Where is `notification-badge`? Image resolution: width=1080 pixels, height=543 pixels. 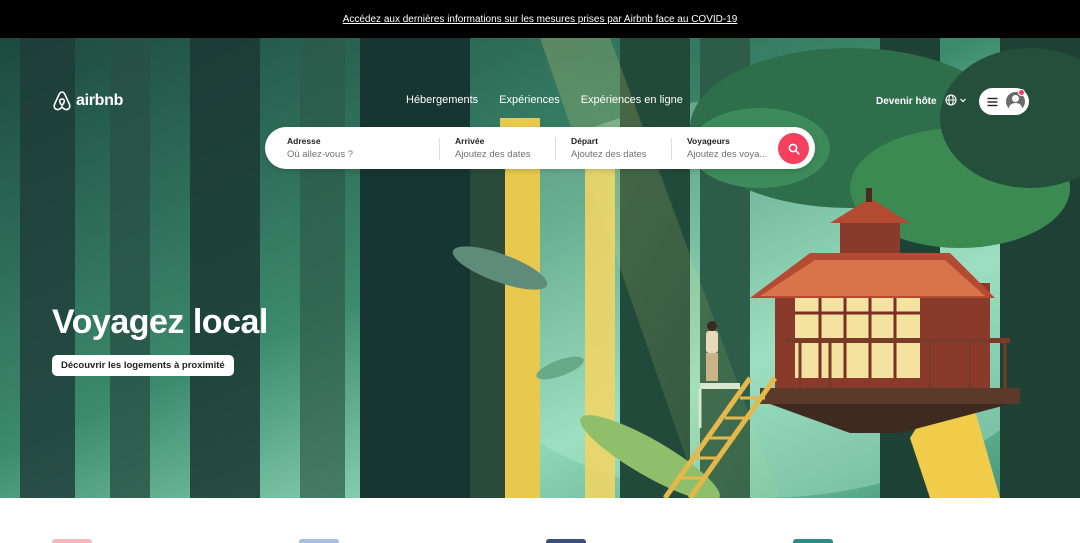 notification-badge is located at coordinates (1021, 92).